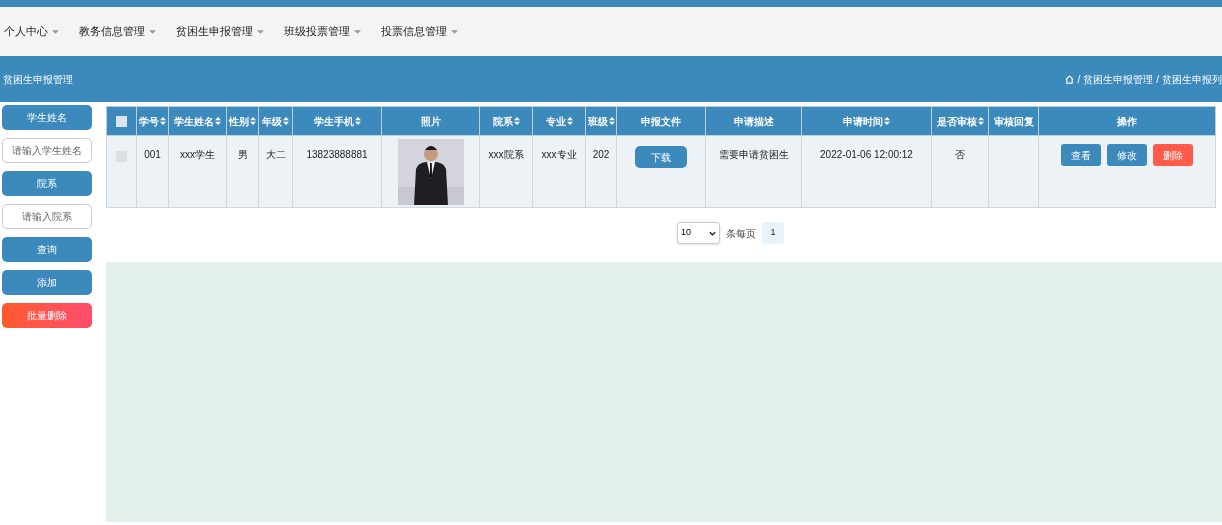 Image resolution: width=1222 pixels, height=525 pixels. I want to click on input-field: 请输入院系, so click(47, 216).